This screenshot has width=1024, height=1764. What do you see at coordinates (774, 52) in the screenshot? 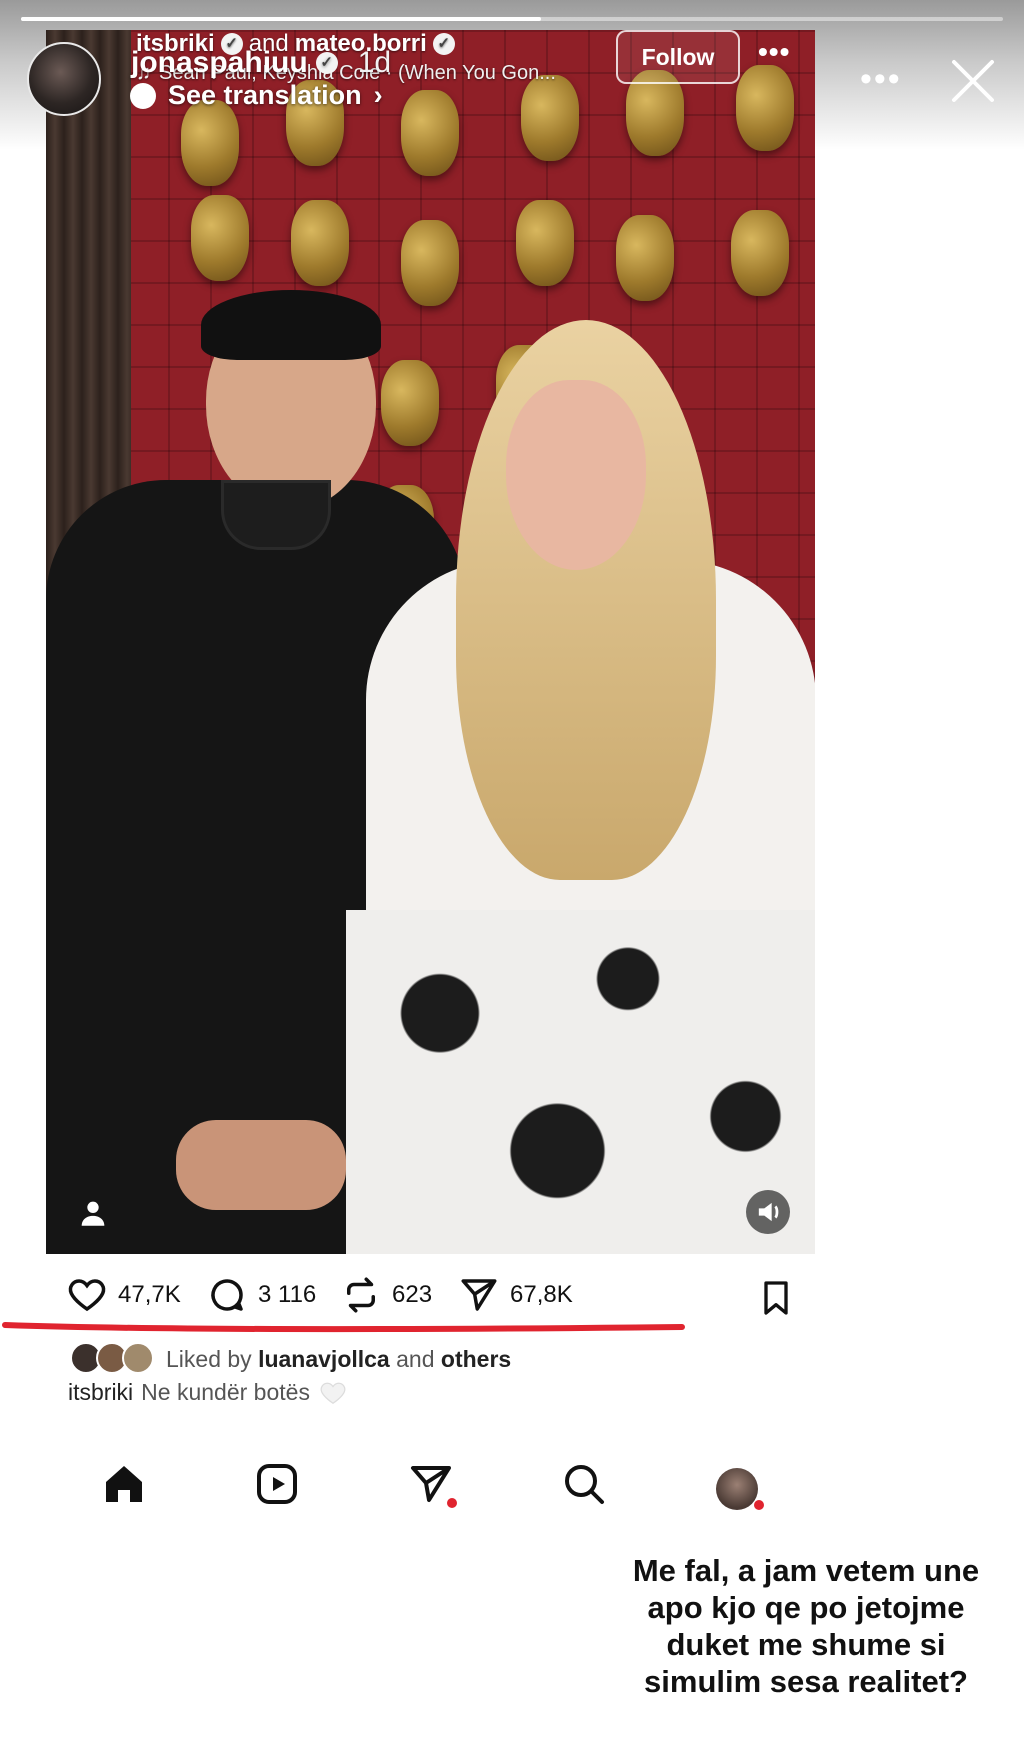
I see `post-more-icon: •••` at bounding box center [774, 52].